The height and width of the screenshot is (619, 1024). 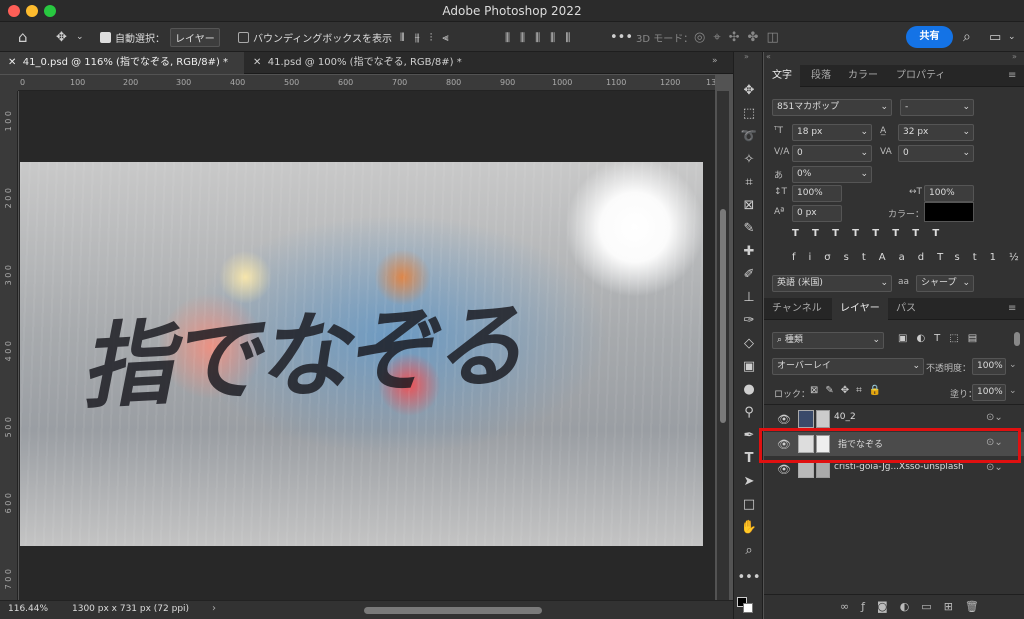 What do you see at coordinates (832, 107) in the screenshot?
I see `font-family-select: 851マカポップ ⌄` at bounding box center [832, 107].